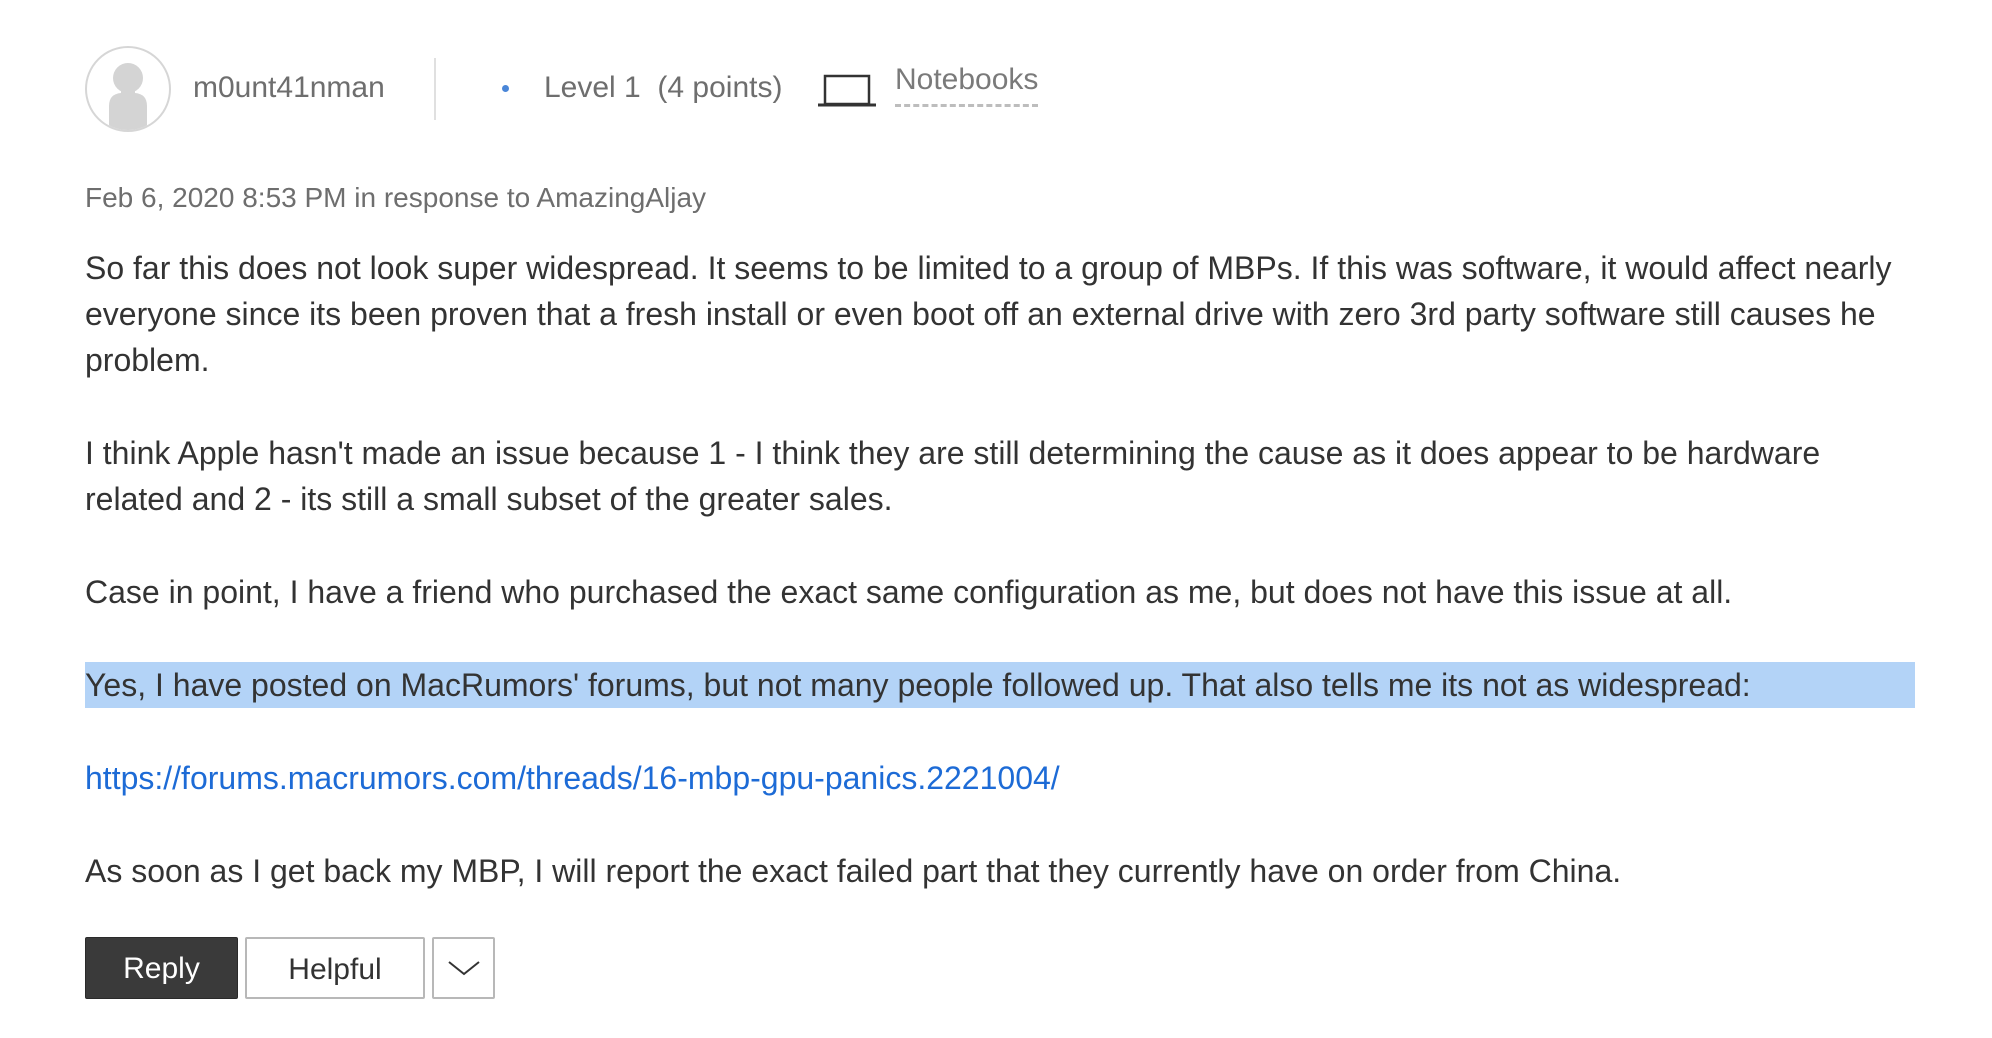 Image resolution: width=1992 pixels, height=1038 pixels. I want to click on laptop-icon, so click(847, 92).